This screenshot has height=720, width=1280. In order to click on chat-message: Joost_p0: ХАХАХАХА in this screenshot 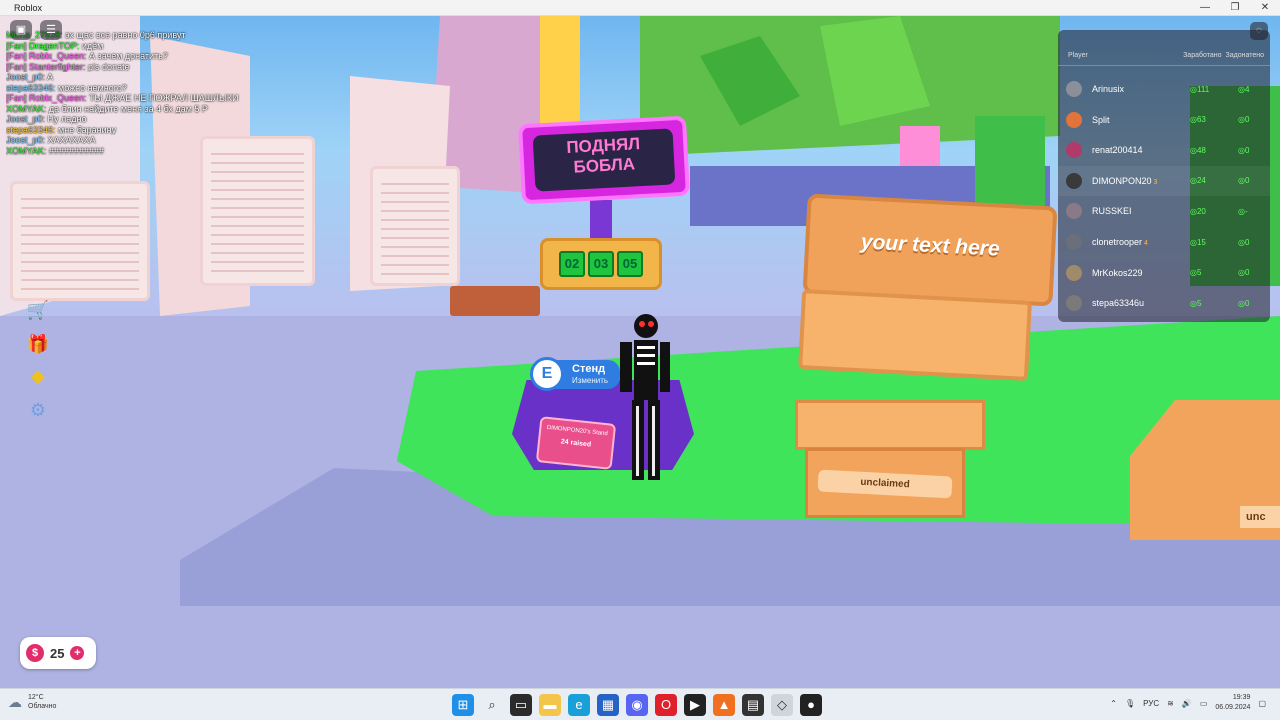, I will do `click(156, 140)`.